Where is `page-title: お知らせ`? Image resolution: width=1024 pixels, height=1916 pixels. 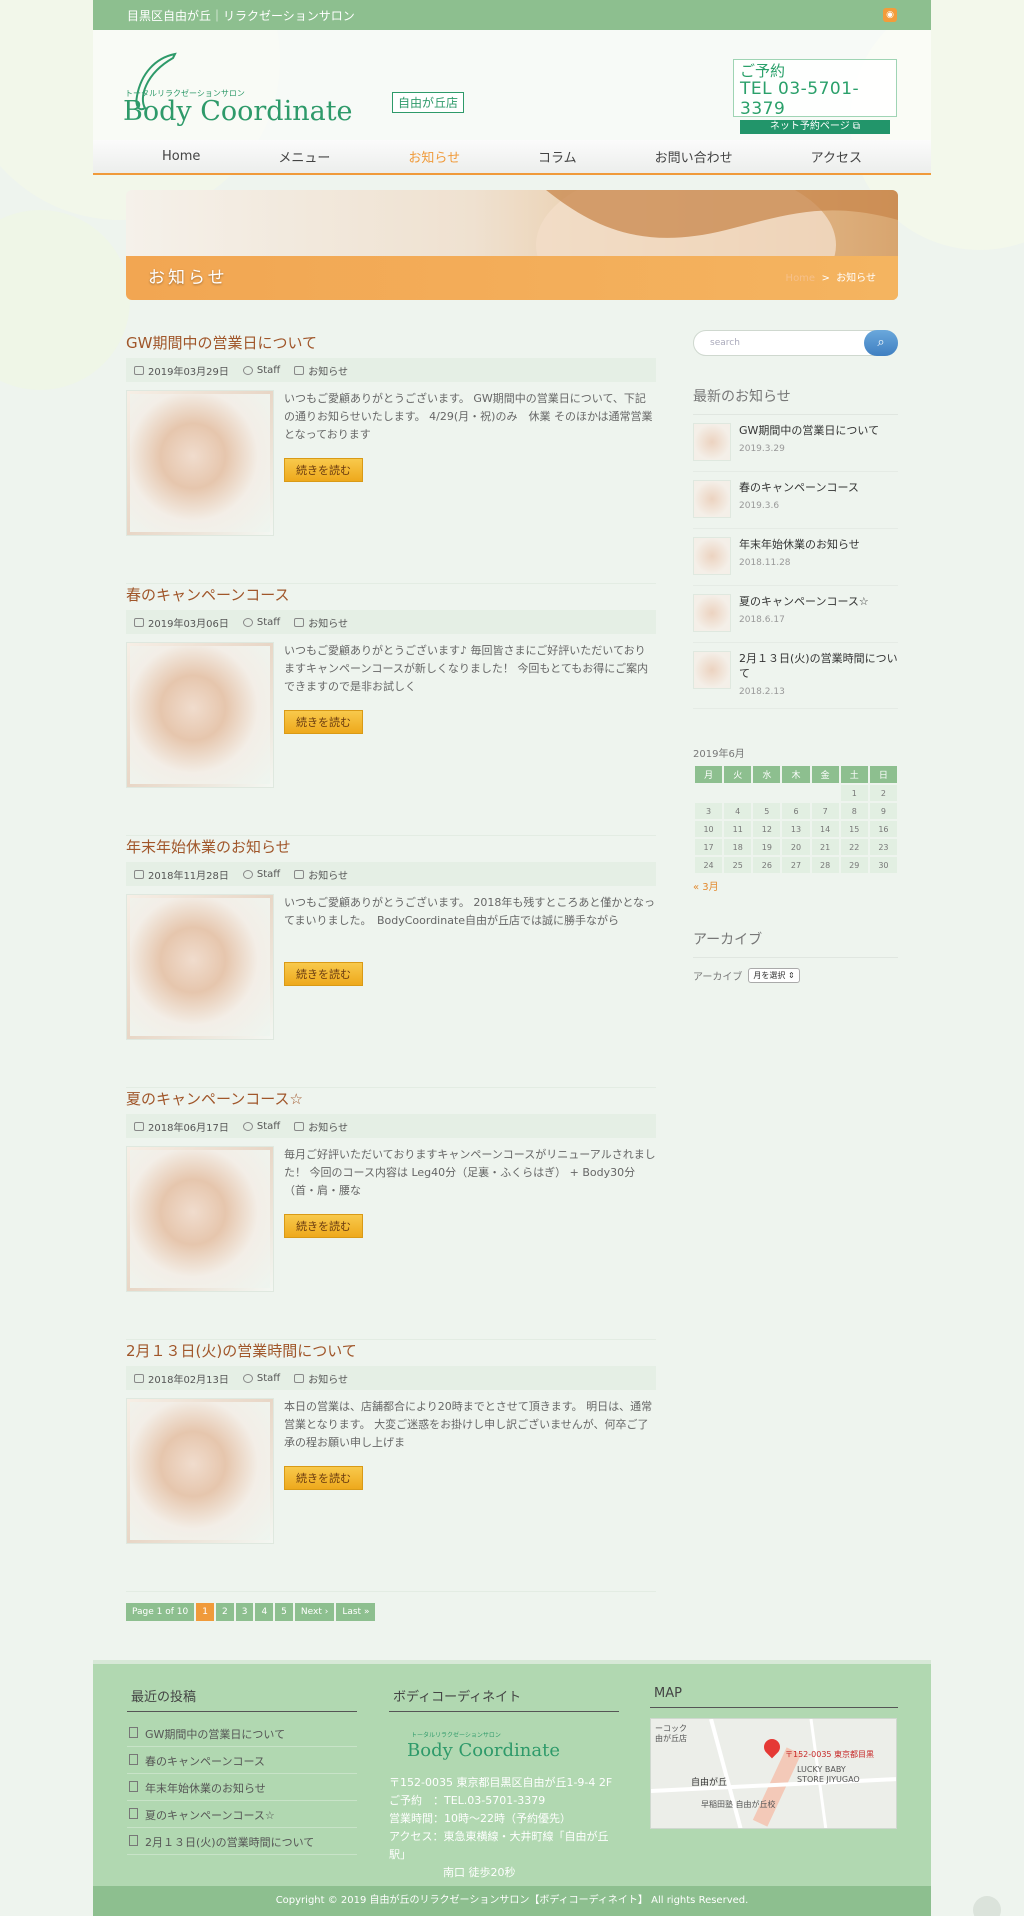
page-title: お知らせ is located at coordinates (188, 278).